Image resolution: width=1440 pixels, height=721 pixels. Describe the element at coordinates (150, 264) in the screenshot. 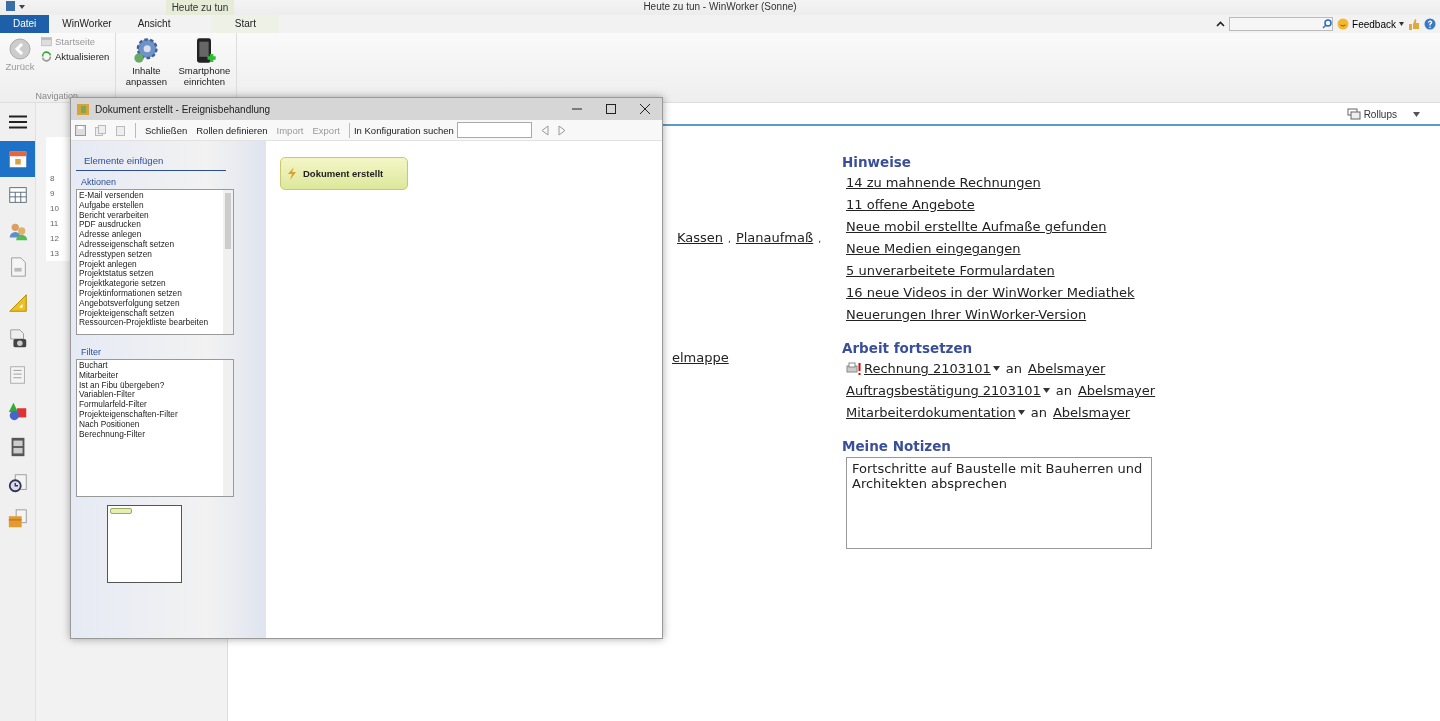

I see `list-item: Projekt anlegen` at that location.